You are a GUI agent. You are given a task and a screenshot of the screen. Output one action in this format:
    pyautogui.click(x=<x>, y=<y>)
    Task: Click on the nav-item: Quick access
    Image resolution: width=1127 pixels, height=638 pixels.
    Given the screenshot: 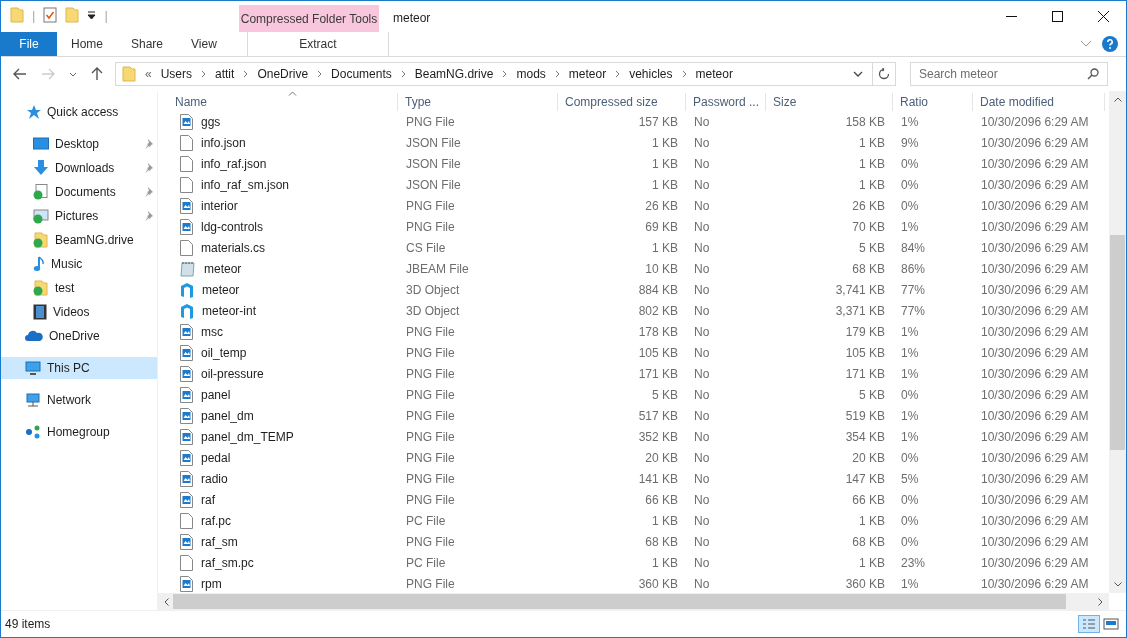 What is the action you would take?
    pyautogui.click(x=79, y=112)
    